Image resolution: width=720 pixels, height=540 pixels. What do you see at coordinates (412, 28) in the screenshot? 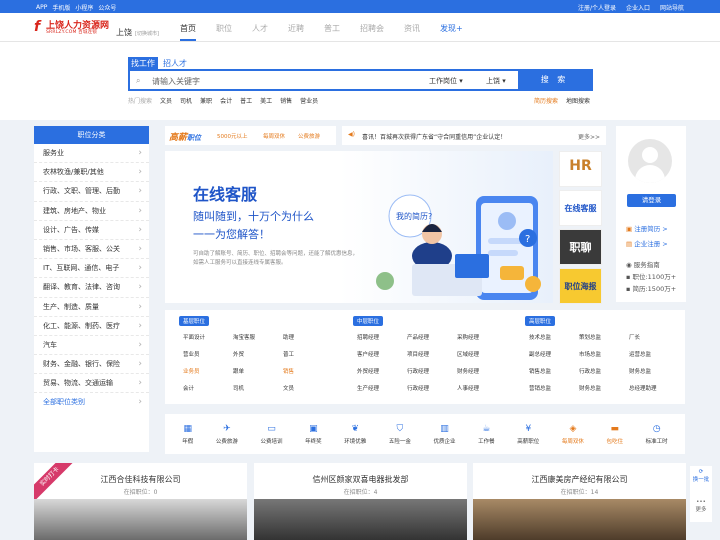
I see `nav-news: 资讯` at bounding box center [412, 28].